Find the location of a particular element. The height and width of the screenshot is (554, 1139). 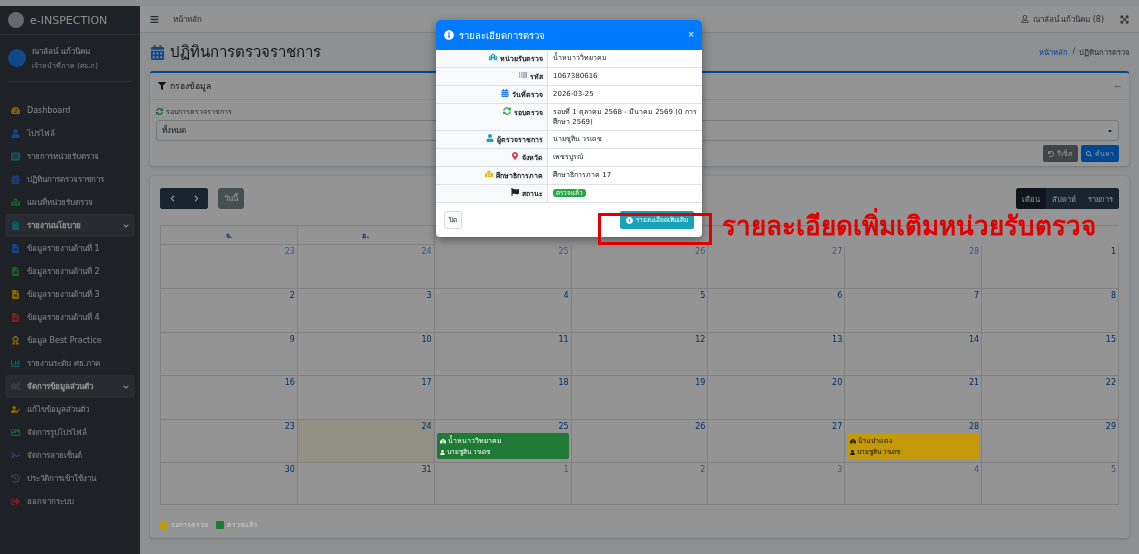

day-number: 4 is located at coordinates (566, 295).